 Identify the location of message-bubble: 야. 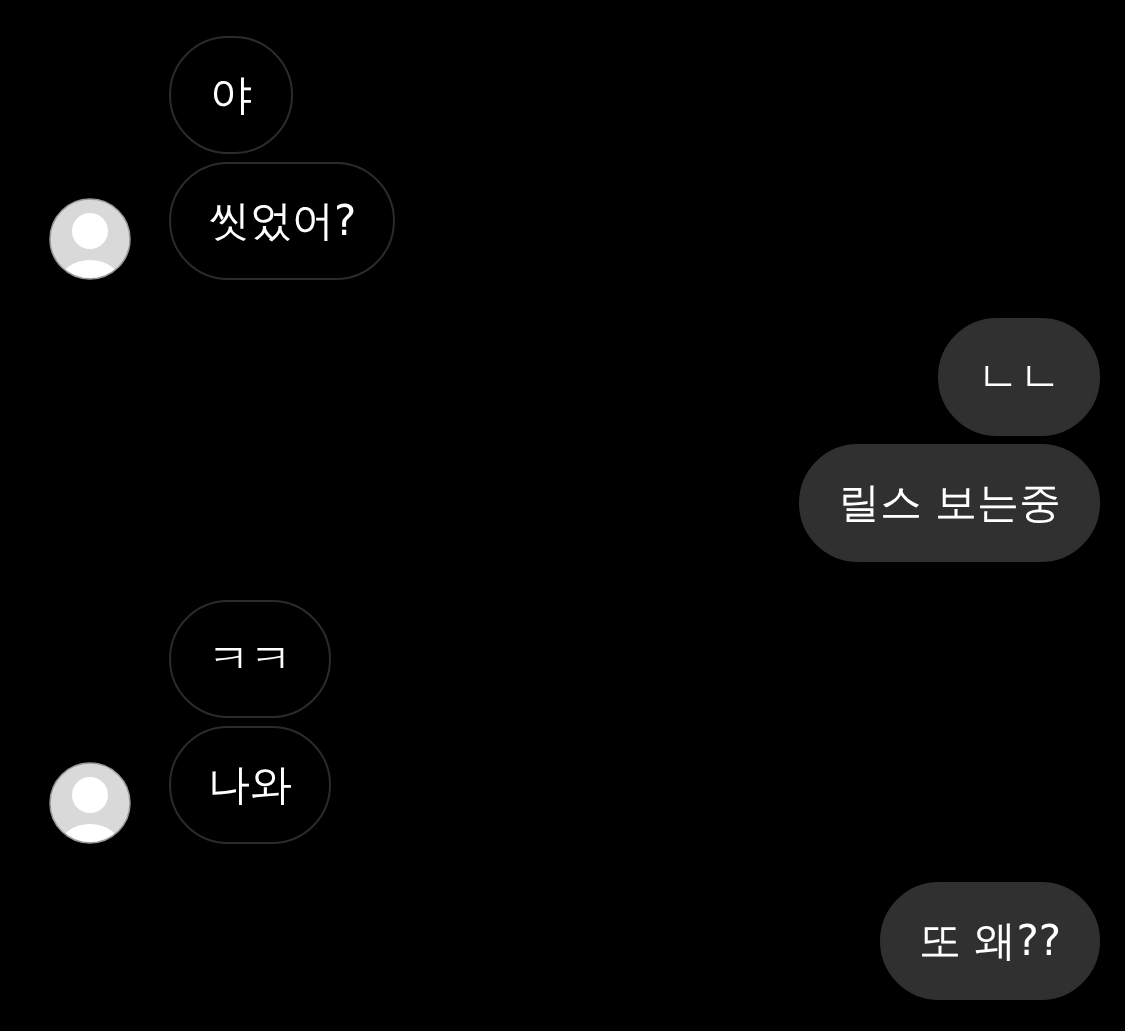
(231, 95).